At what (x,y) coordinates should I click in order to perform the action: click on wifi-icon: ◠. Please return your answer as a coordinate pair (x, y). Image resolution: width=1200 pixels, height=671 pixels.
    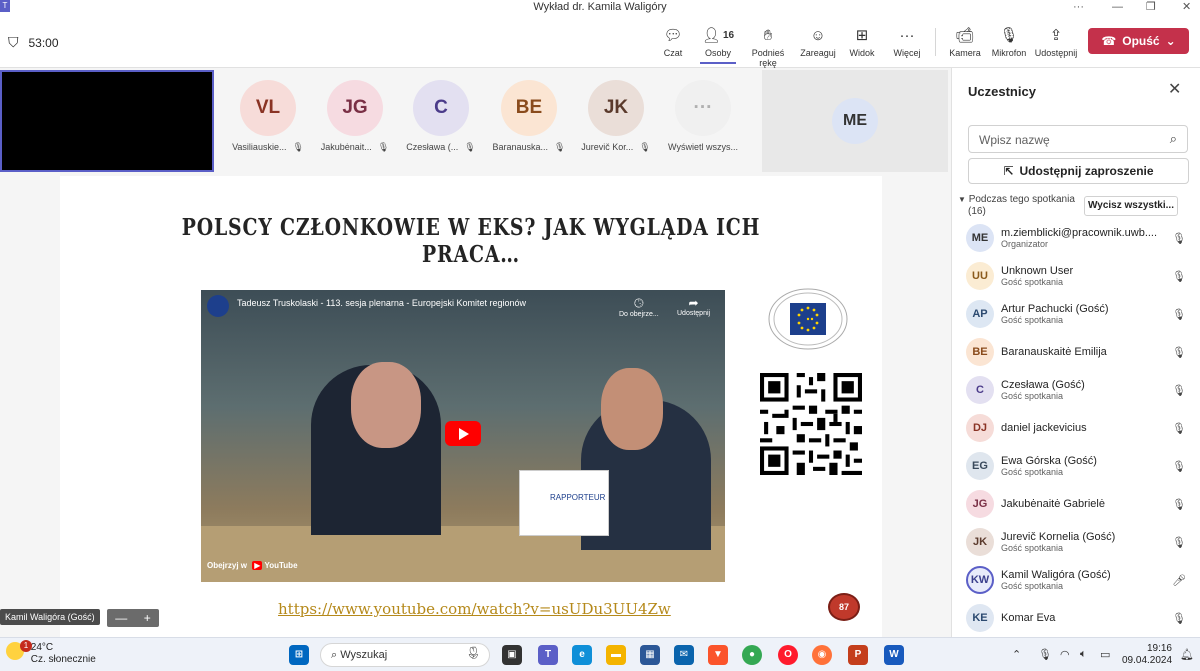
    Looking at the image, I should click on (1065, 654).